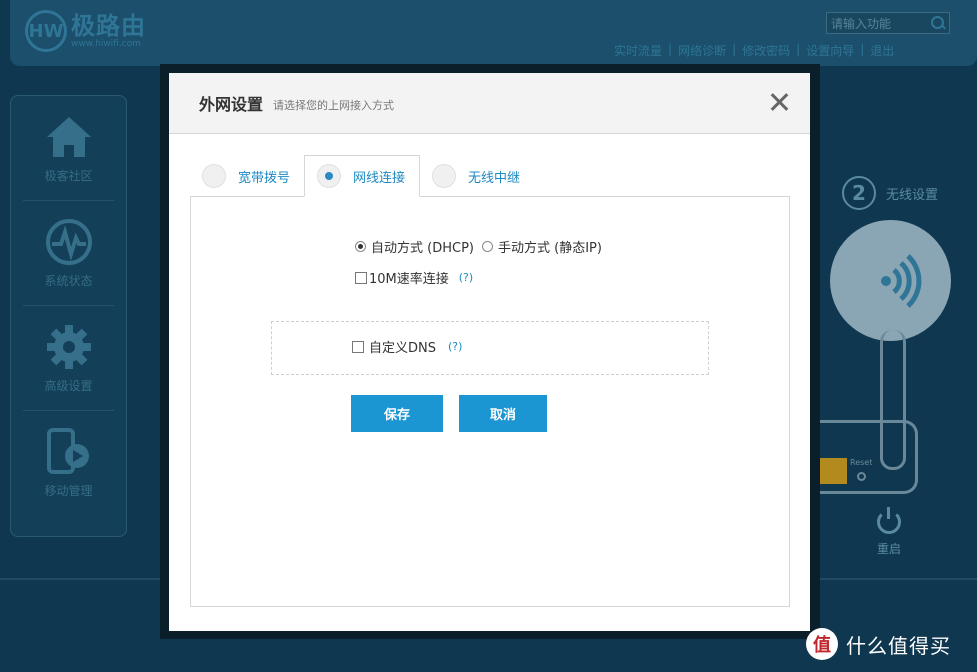 The height and width of the screenshot is (672, 977). I want to click on watermark: 值 什么值得买, so click(878, 644).